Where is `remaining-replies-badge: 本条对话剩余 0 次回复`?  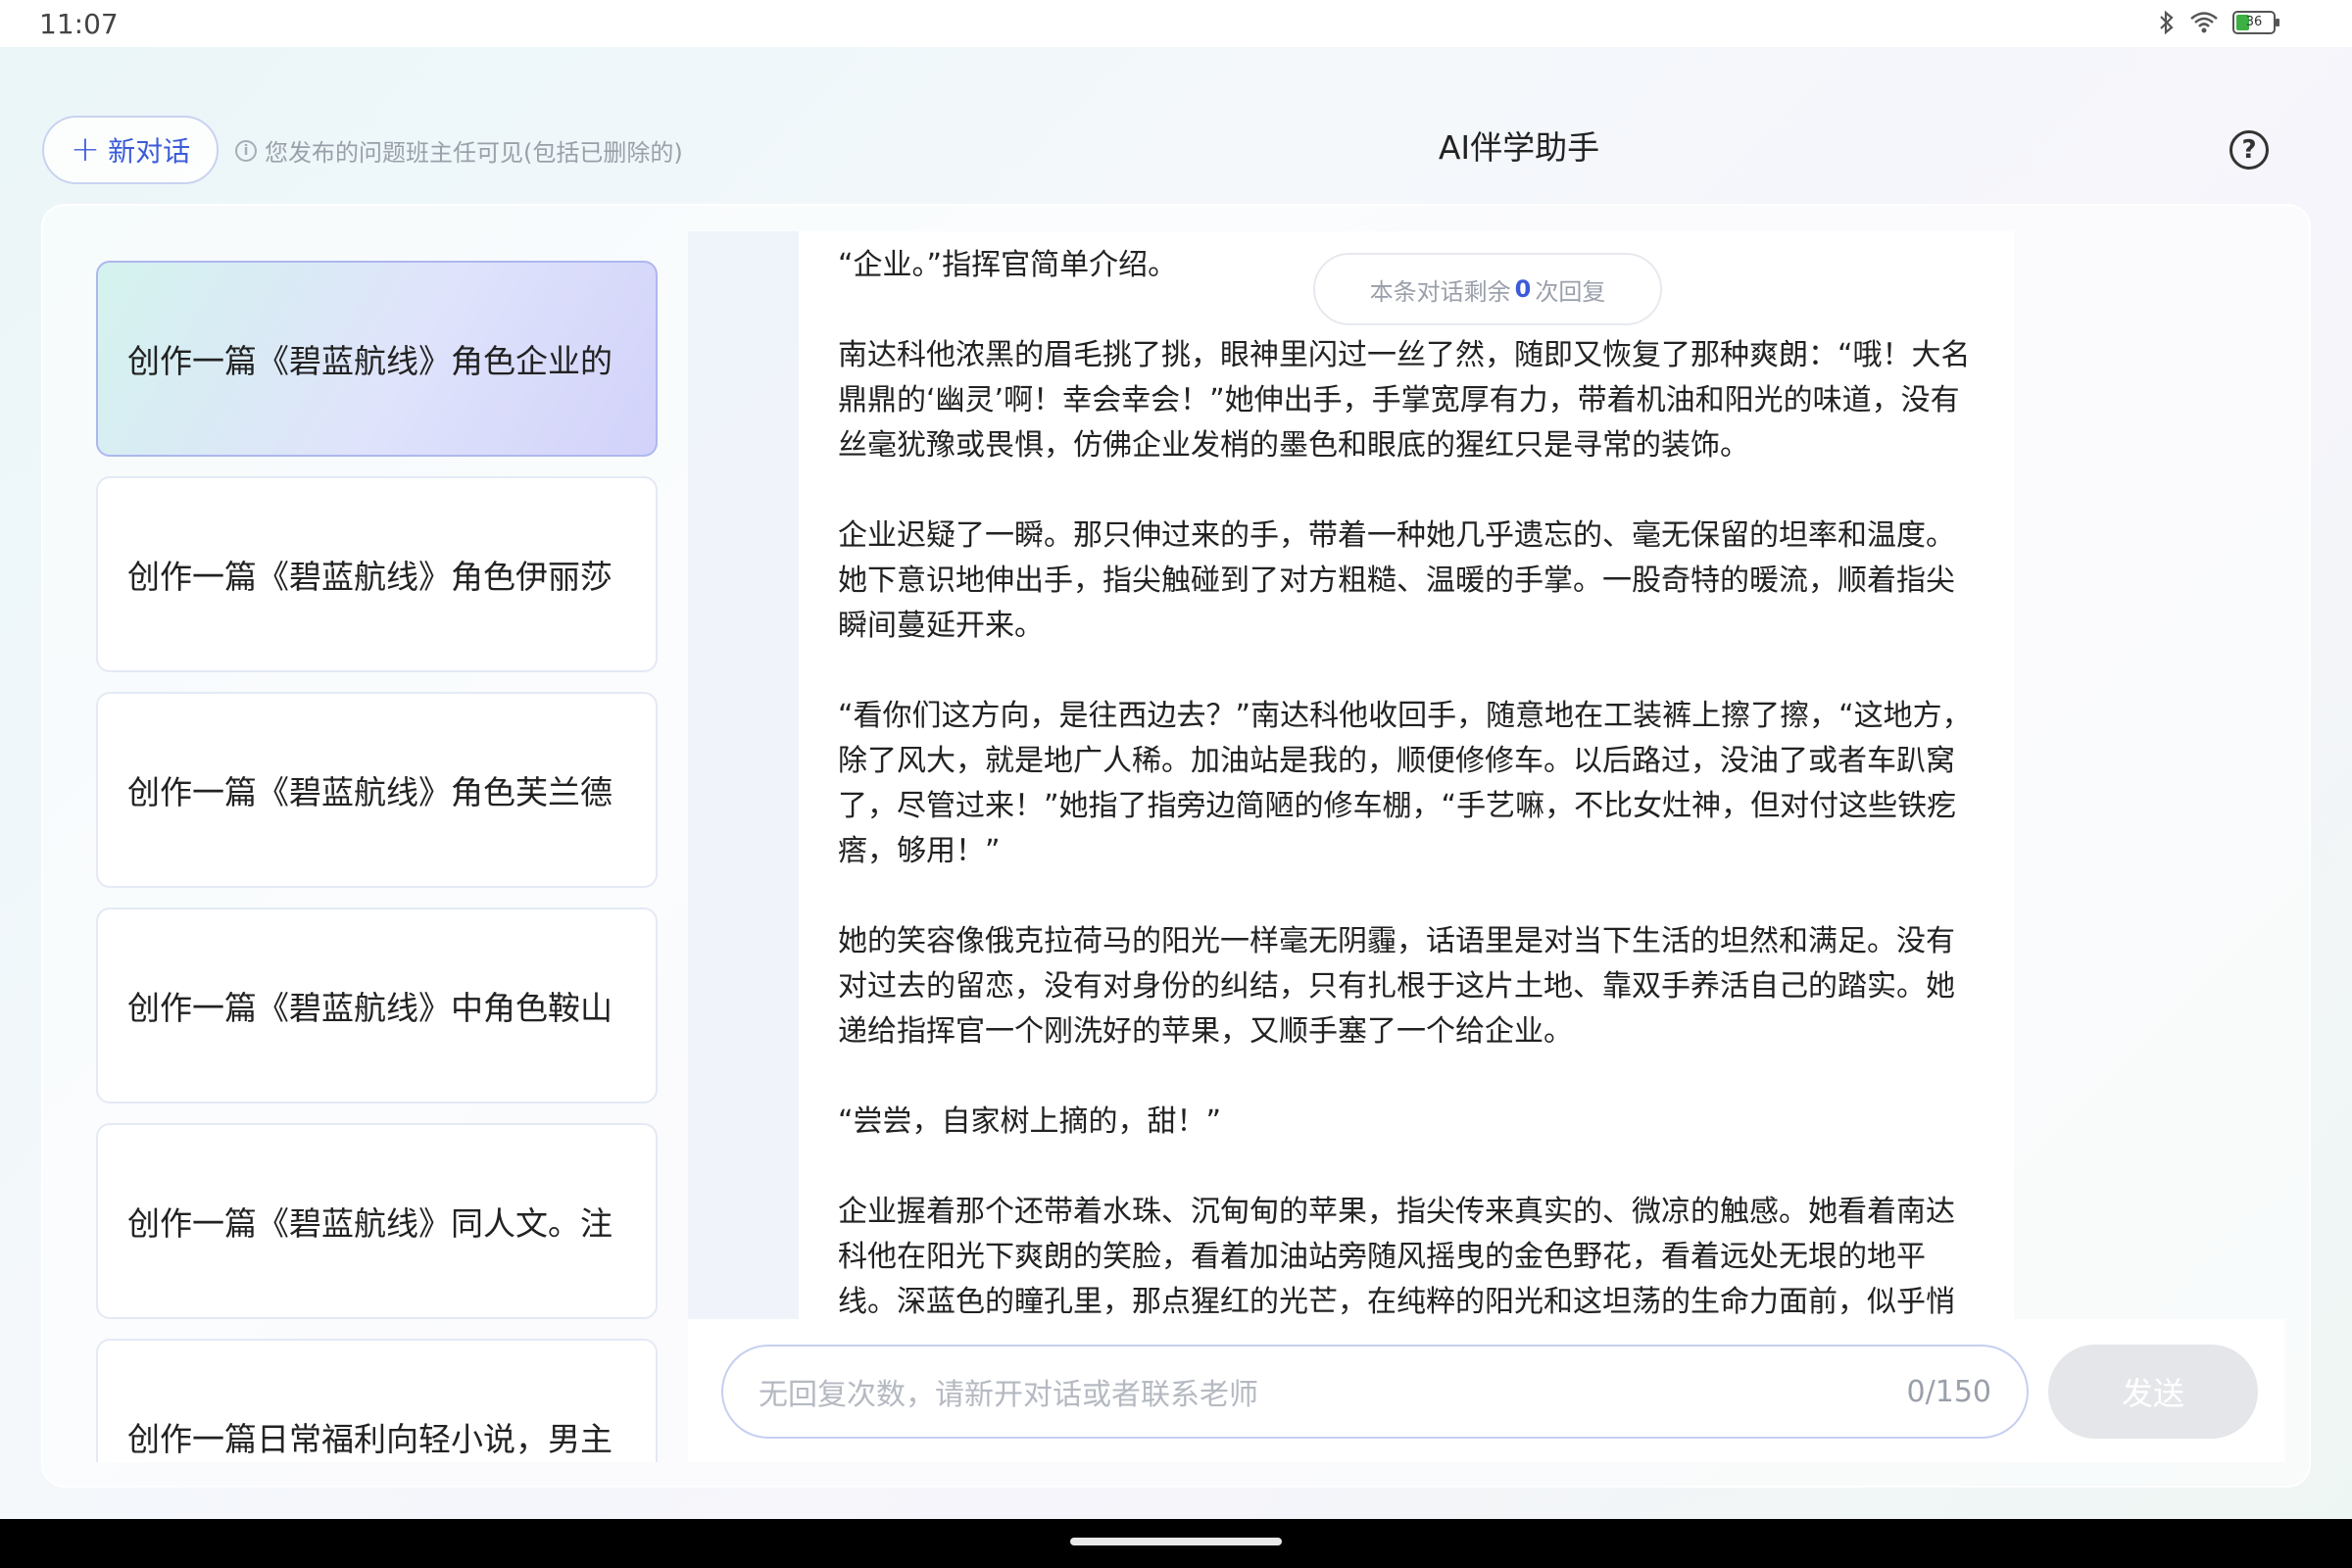 remaining-replies-badge: 本条对话剩余 0 次回复 is located at coordinates (1487, 289).